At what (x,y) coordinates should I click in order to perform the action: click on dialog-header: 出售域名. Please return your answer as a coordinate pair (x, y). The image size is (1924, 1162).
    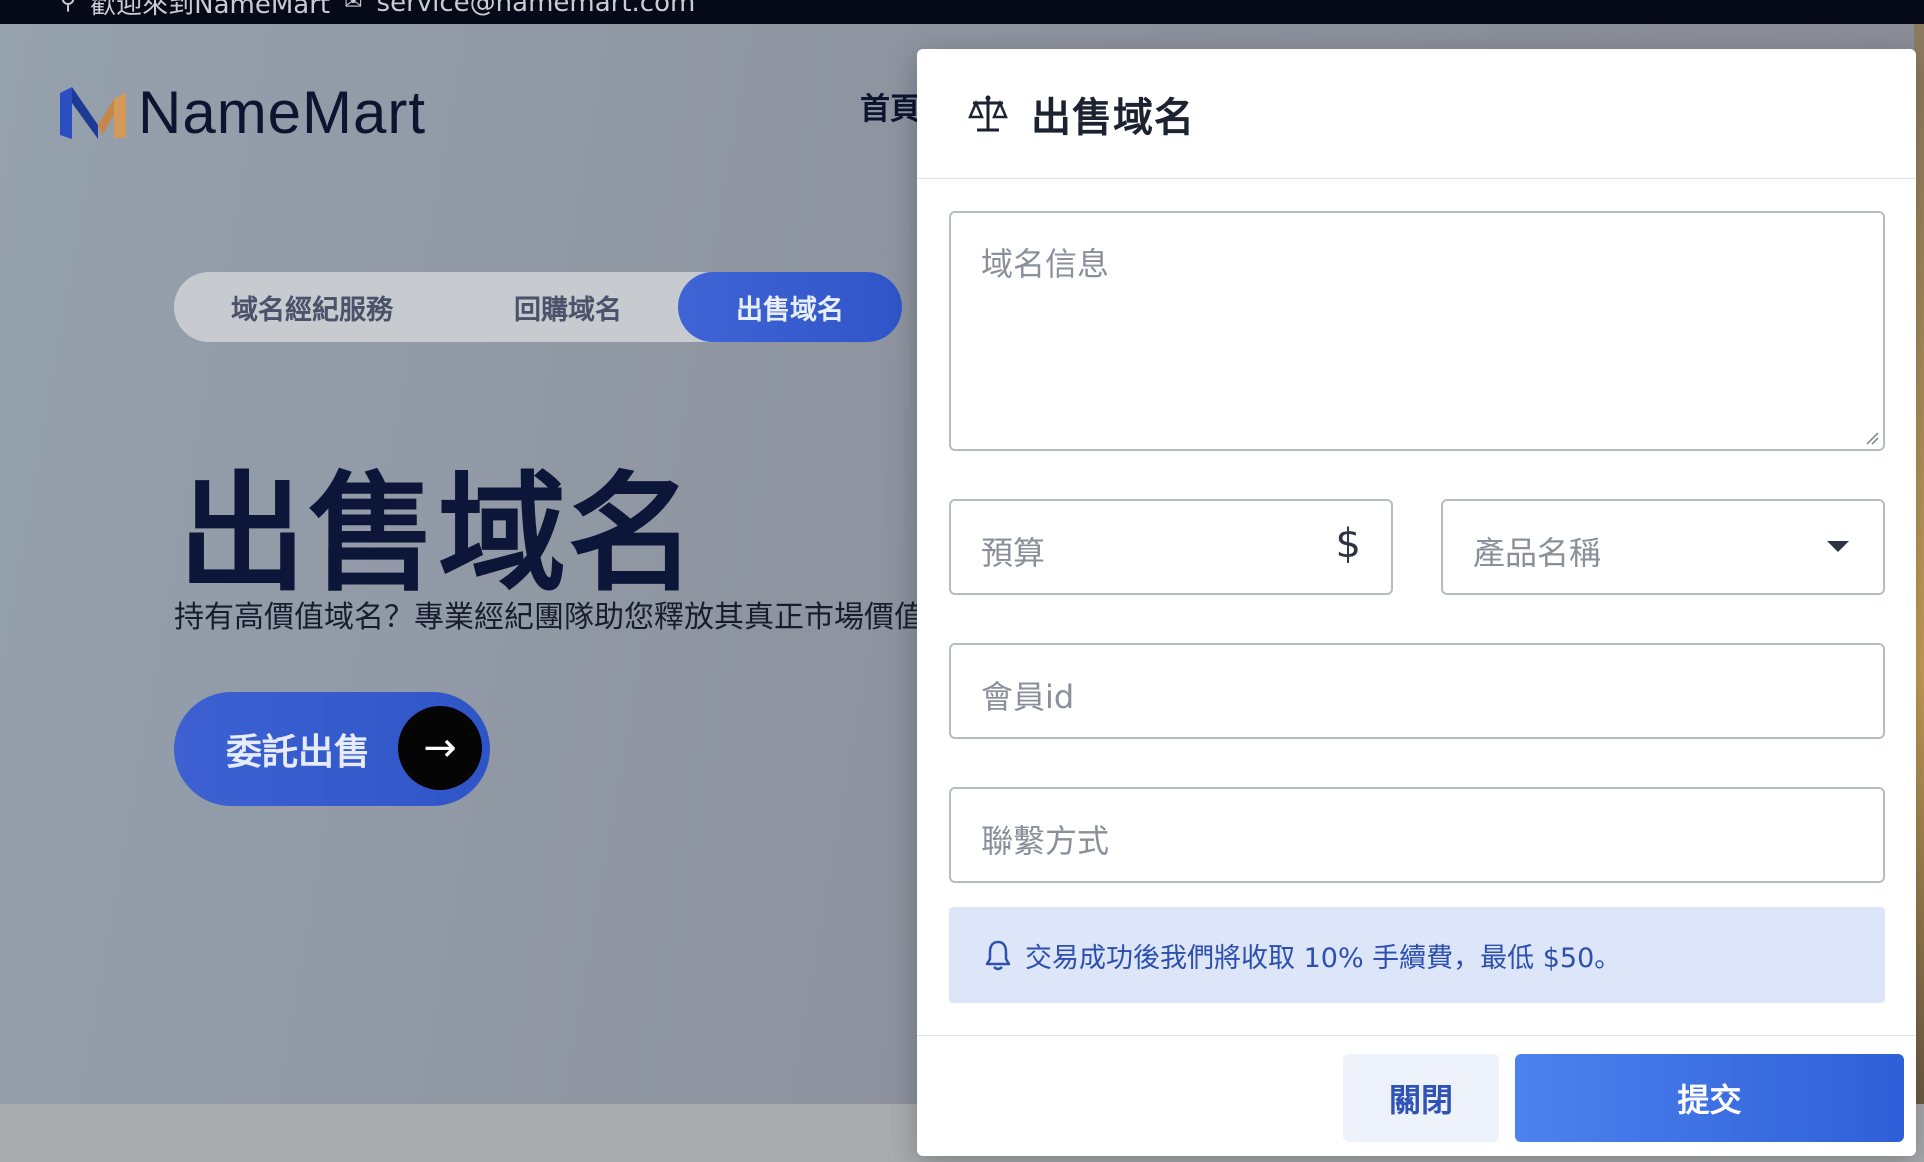
    Looking at the image, I should click on (1416, 114).